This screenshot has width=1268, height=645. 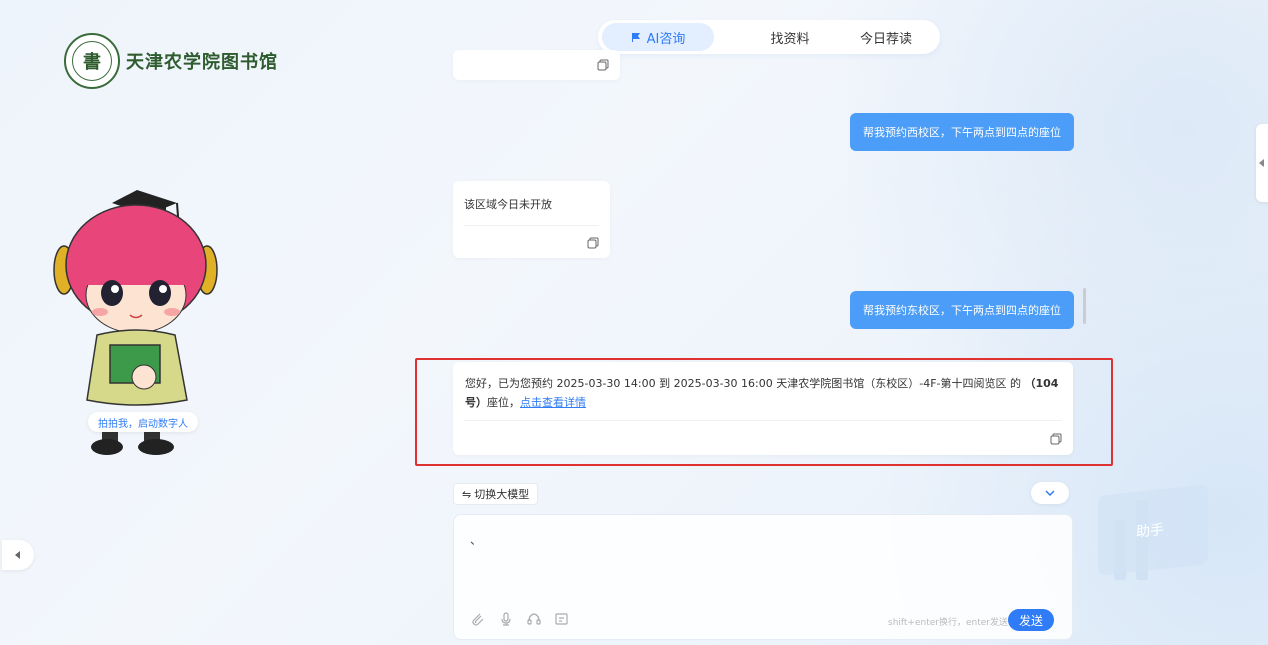 What do you see at coordinates (502, 494) in the screenshot?
I see `switch-model-label: 切换大模型` at bounding box center [502, 494].